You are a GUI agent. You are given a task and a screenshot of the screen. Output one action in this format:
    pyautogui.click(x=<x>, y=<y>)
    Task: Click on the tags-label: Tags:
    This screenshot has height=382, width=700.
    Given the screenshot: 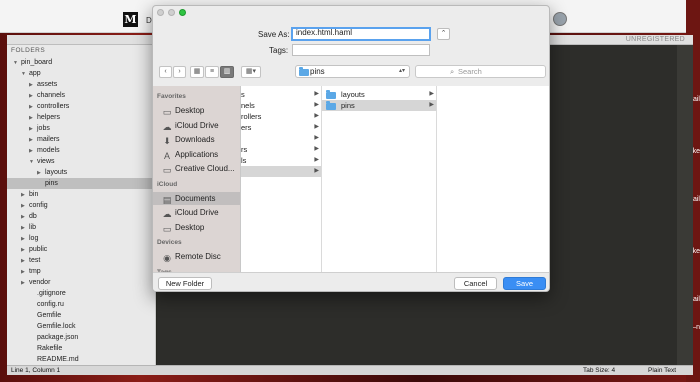 What is the action you would take?
    pyautogui.click(x=279, y=50)
    